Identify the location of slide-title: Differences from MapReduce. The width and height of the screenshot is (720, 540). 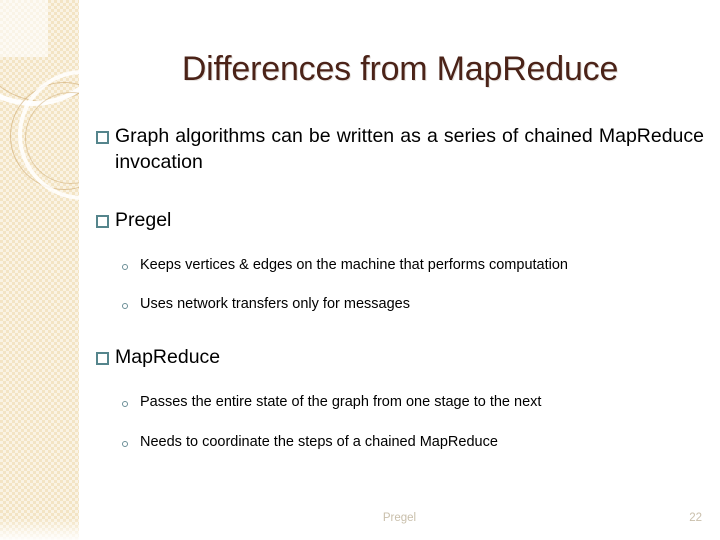
(400, 69).